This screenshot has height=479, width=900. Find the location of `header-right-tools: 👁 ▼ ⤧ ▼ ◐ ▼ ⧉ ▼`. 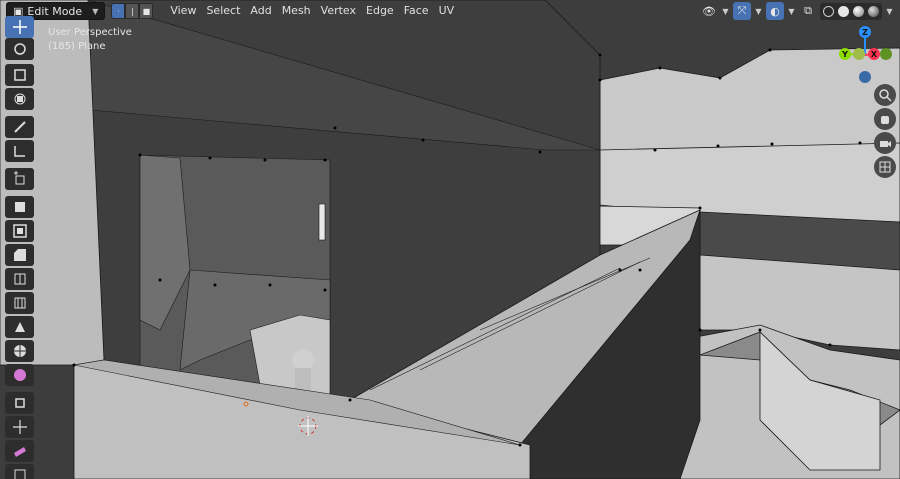

header-right-tools: 👁 ▼ ⤧ ▼ ◐ ▼ ⧉ ▼ is located at coordinates (797, 11).